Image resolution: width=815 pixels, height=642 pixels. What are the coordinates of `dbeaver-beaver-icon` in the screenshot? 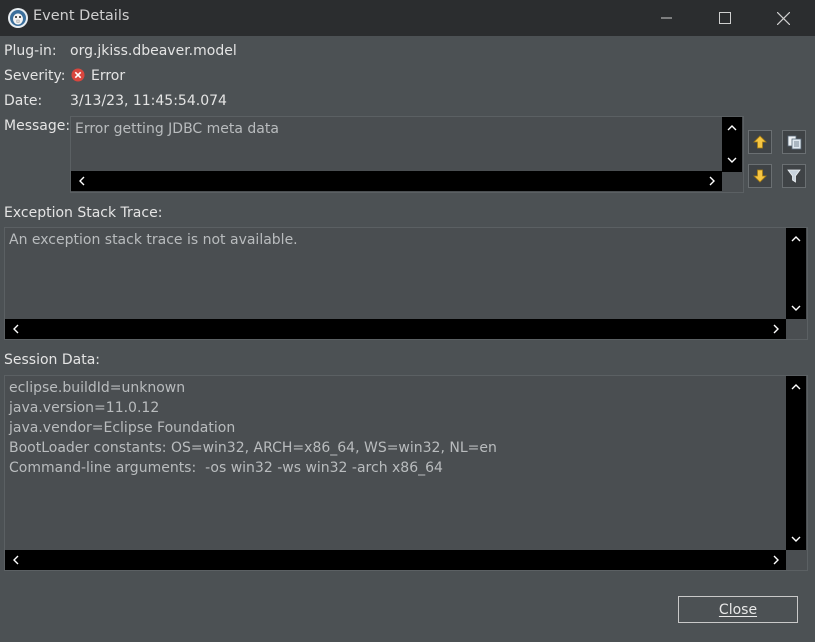 It's located at (18, 18).